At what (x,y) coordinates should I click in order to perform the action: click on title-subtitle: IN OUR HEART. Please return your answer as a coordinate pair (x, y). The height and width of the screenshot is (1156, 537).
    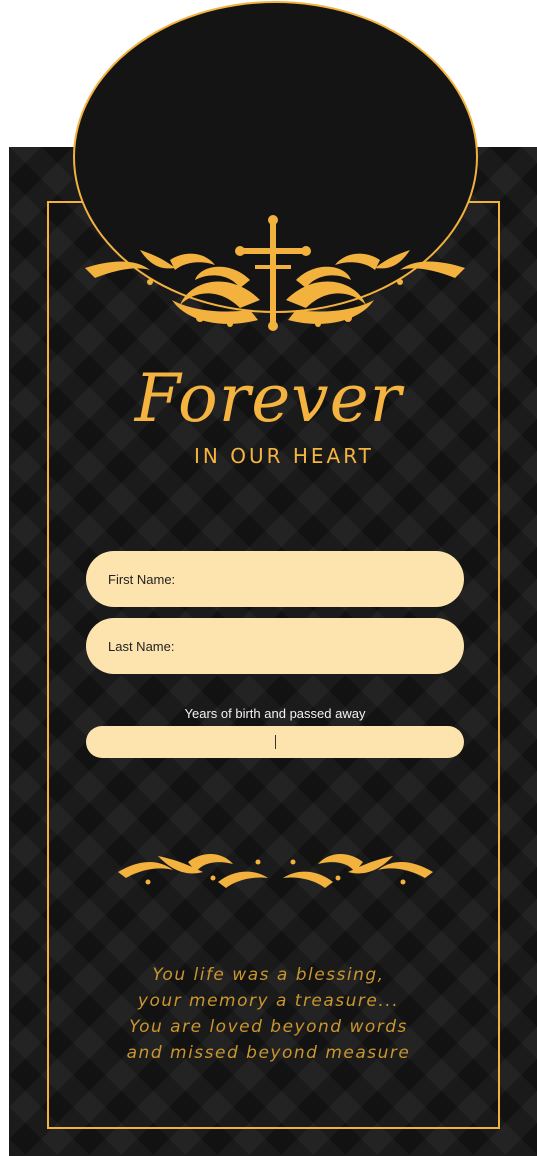
    Looking at the image, I should click on (284, 456).